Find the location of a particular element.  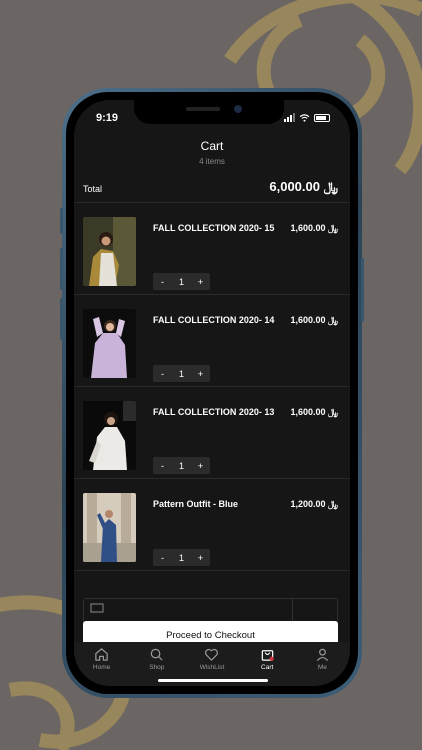

status-icons is located at coordinates (307, 117).